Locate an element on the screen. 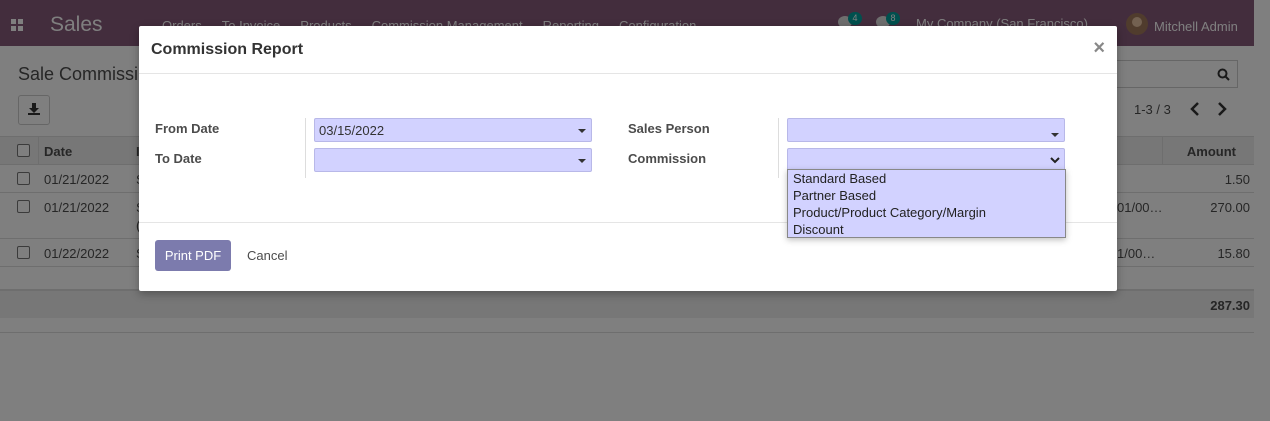  from-date-field: 03/15/2022 is located at coordinates (453, 130).